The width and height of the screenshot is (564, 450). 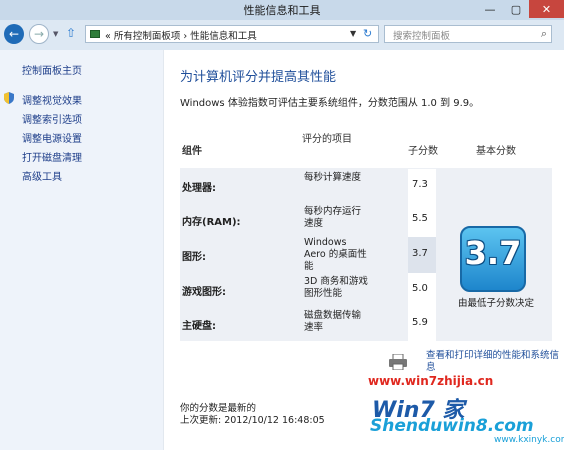 What do you see at coordinates (495, 303) in the screenshot?
I see `base-score-note: 由最低子分数决定` at bounding box center [495, 303].